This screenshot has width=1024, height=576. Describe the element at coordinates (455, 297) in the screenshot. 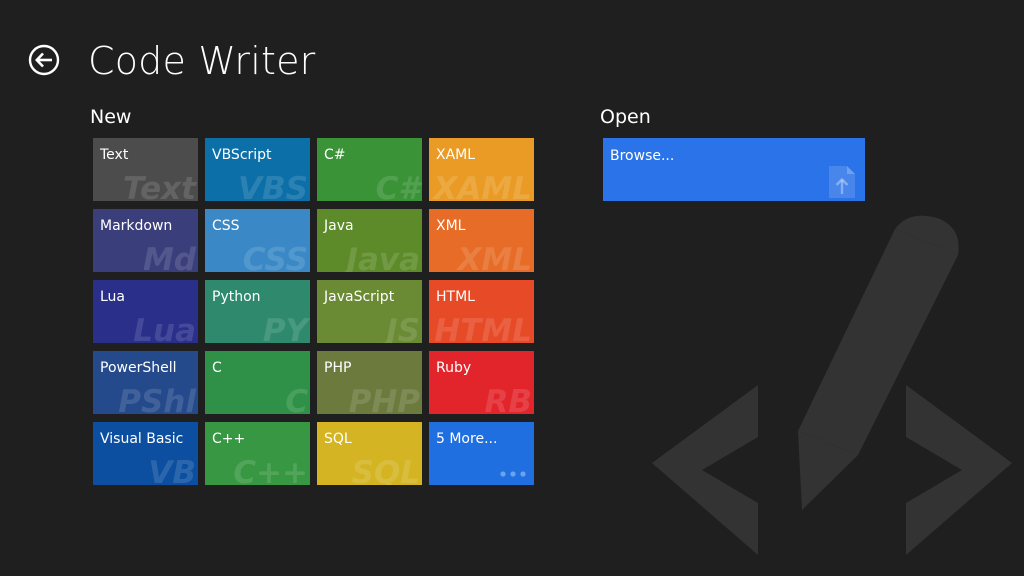

I see `tile-label: HTML` at that location.